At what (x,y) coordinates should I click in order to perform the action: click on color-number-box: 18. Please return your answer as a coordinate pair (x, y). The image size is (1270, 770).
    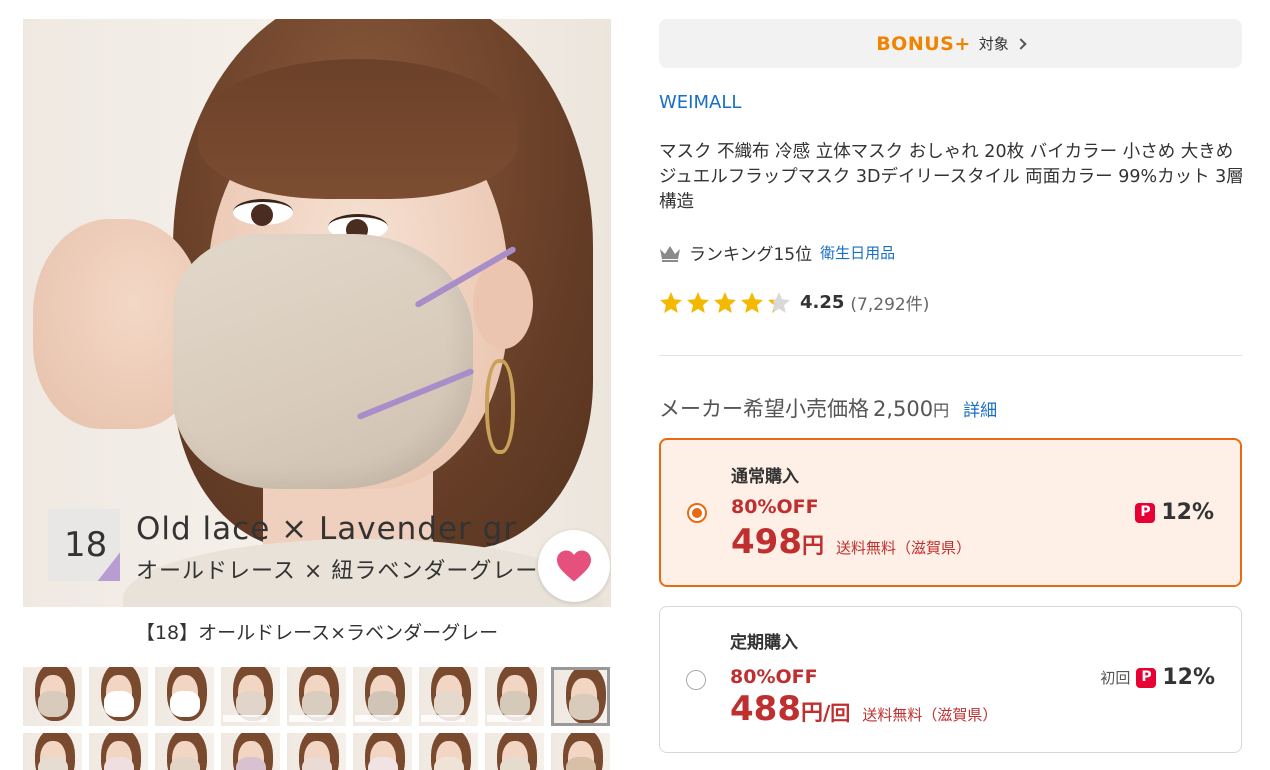
    Looking at the image, I should click on (84, 545).